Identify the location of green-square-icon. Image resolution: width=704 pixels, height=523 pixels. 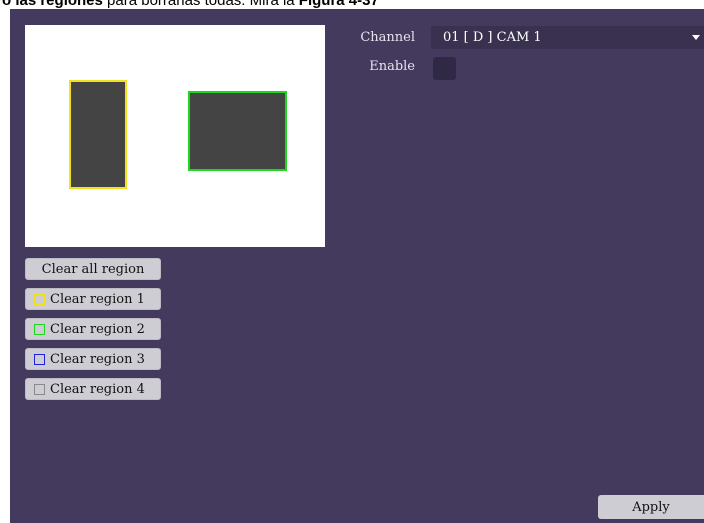
(39, 329).